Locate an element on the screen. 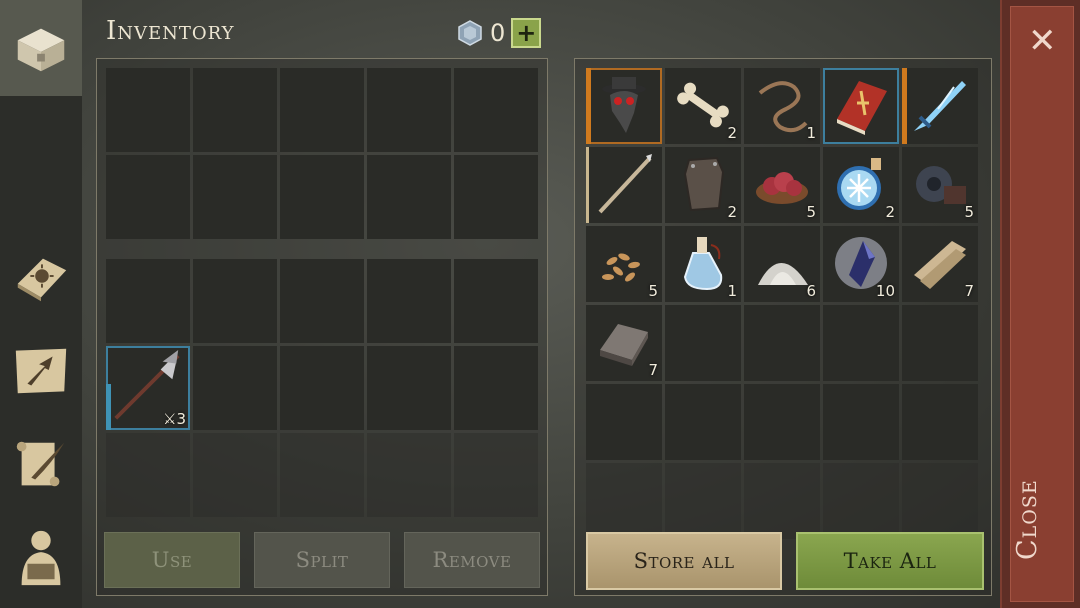  item-quantity: 10 is located at coordinates (885, 291).